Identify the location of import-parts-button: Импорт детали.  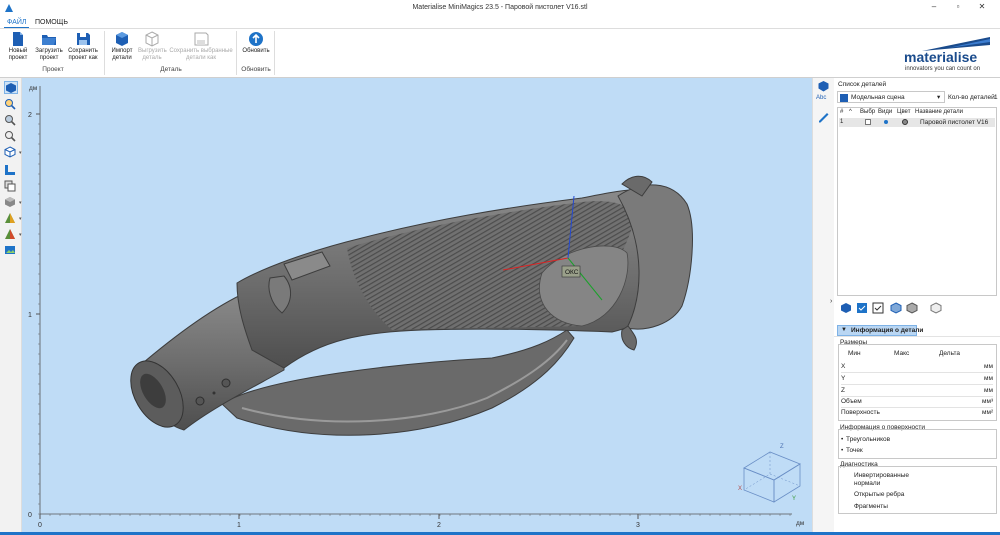
(122, 46).